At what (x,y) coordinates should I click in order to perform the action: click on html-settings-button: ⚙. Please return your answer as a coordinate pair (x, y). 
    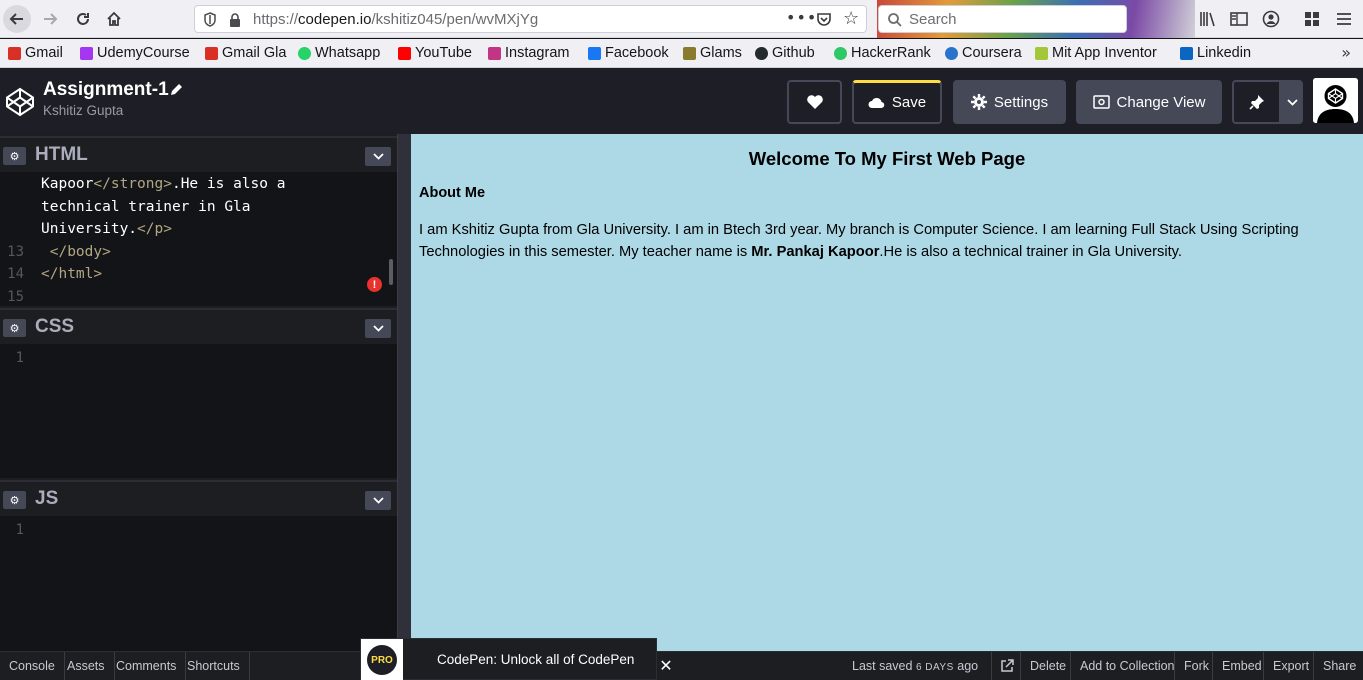
    Looking at the image, I should click on (14, 156).